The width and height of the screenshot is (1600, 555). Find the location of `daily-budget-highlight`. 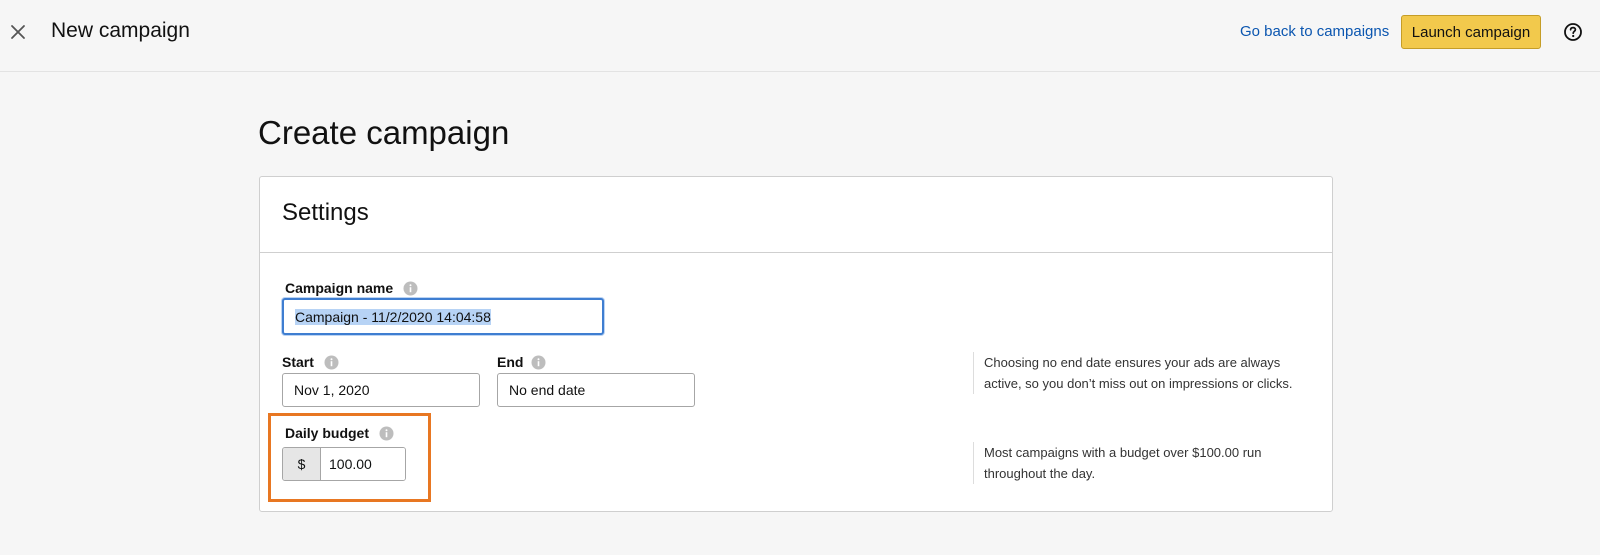

daily-budget-highlight is located at coordinates (349, 457).